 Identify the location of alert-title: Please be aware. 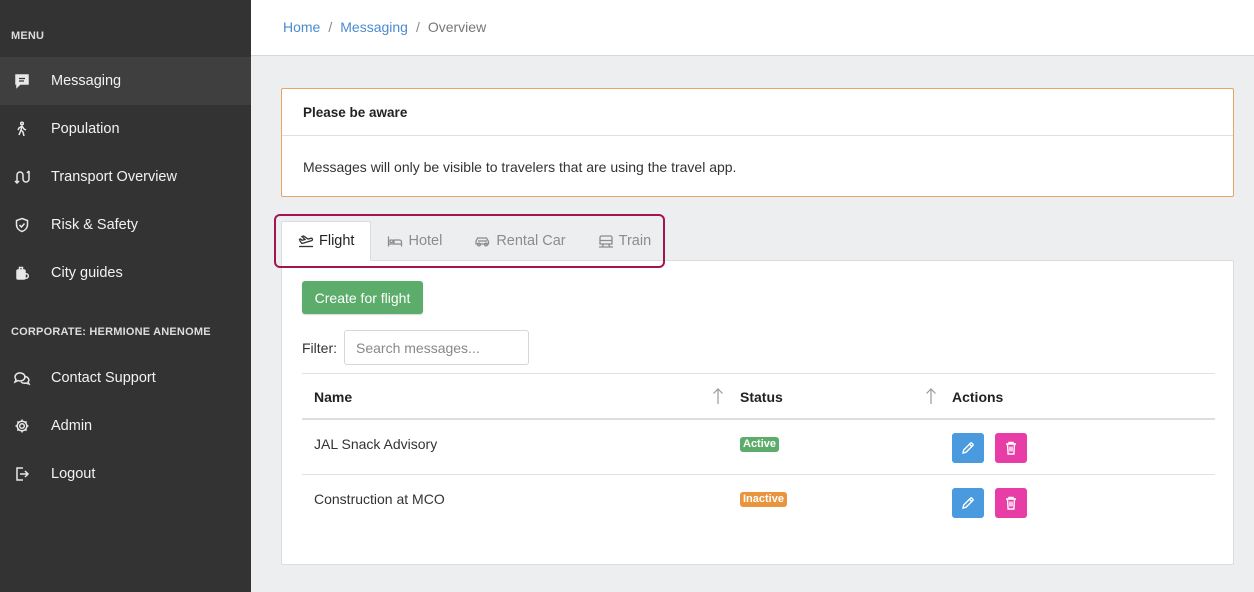
(757, 112).